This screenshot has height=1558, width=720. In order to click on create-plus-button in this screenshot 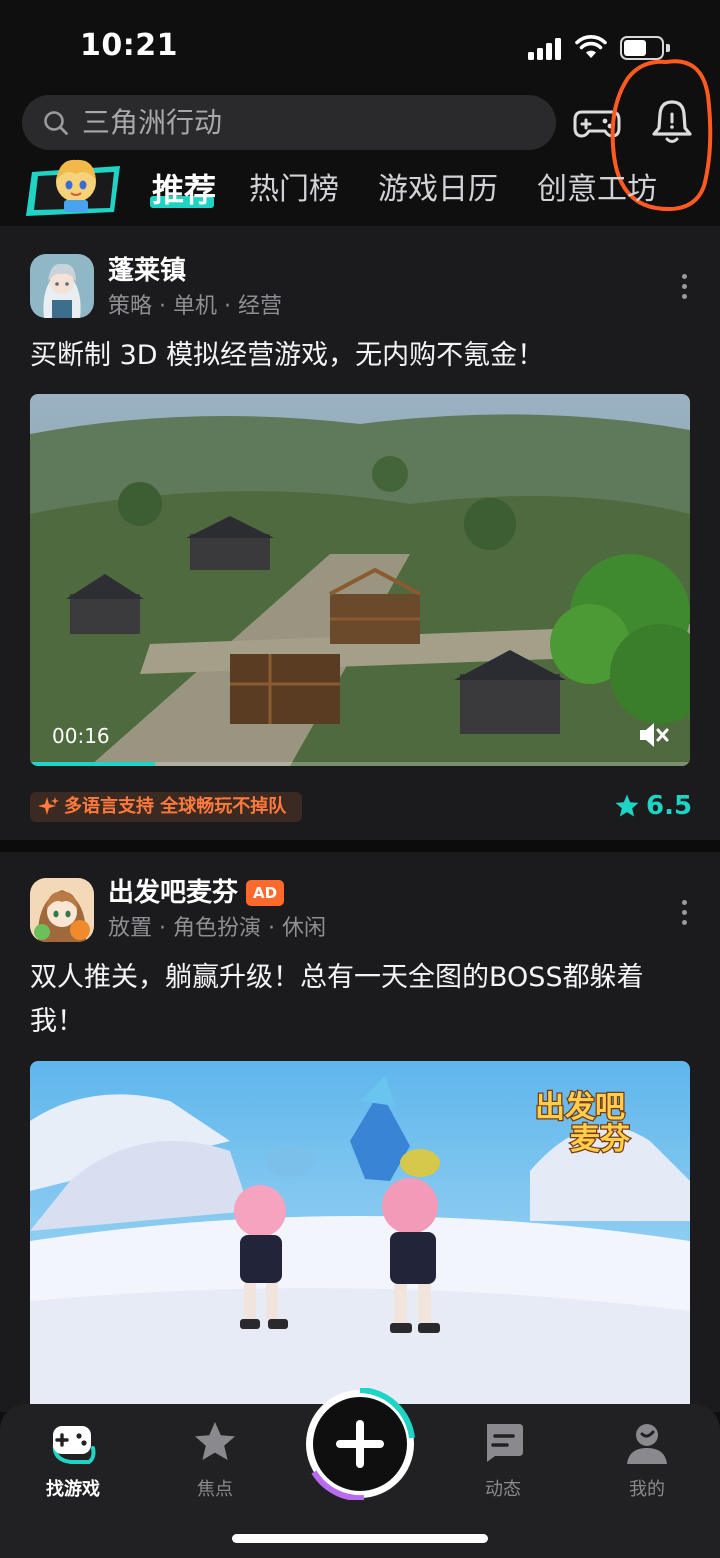, I will do `click(360, 1444)`.